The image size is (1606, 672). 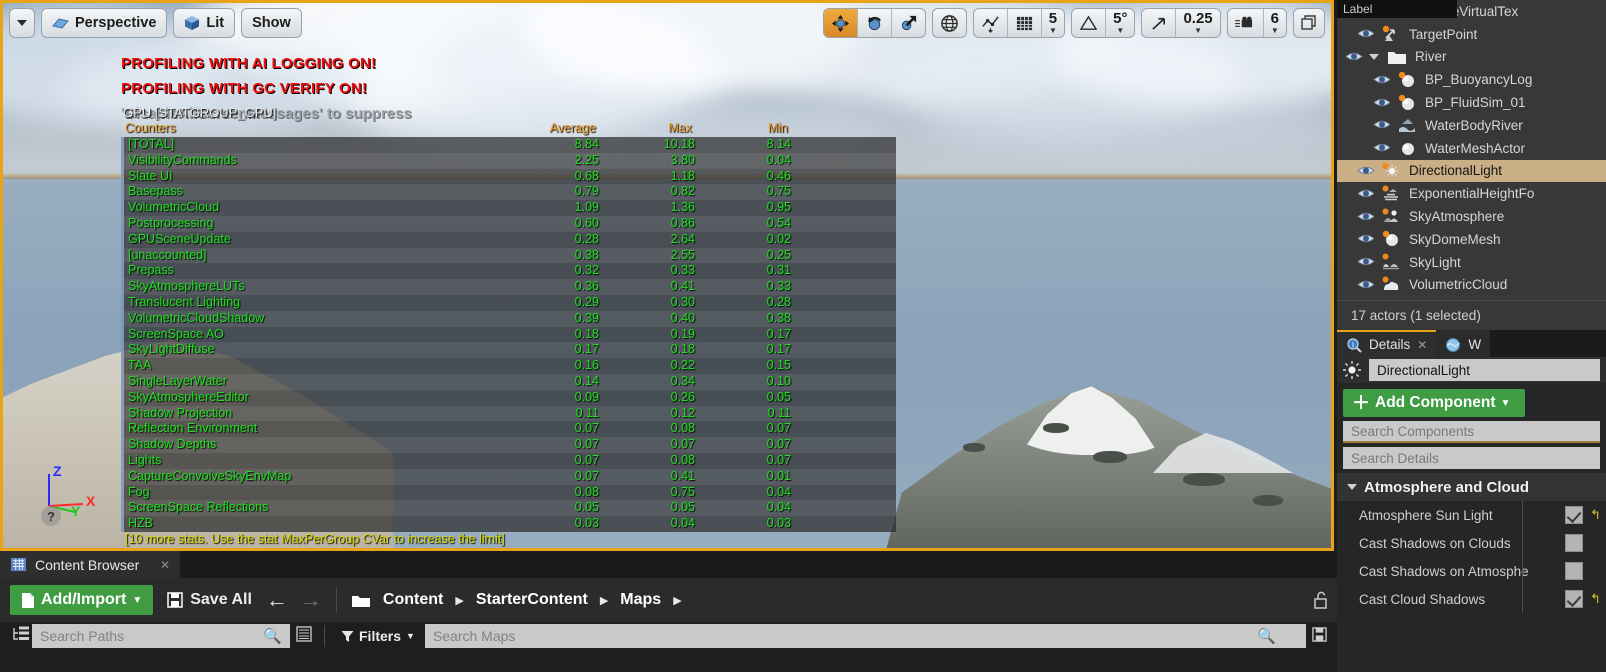 What do you see at coordinates (1434, 403) in the screenshot?
I see `add-component-button: ＋ Add Component ▼` at bounding box center [1434, 403].